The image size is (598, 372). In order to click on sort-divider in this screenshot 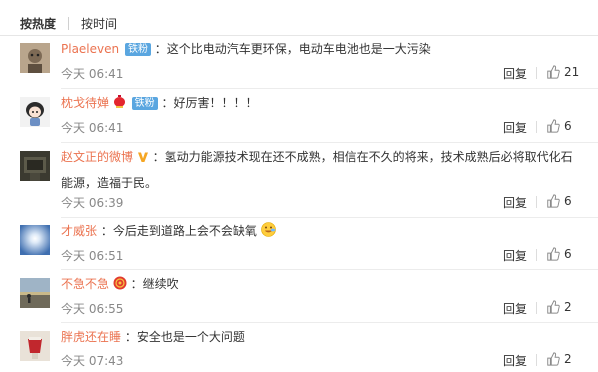, I will do `click(69, 23)`.